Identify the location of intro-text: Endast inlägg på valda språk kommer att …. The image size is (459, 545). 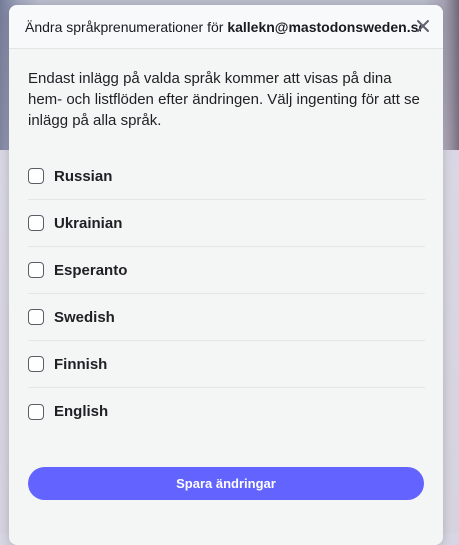
(224, 99).